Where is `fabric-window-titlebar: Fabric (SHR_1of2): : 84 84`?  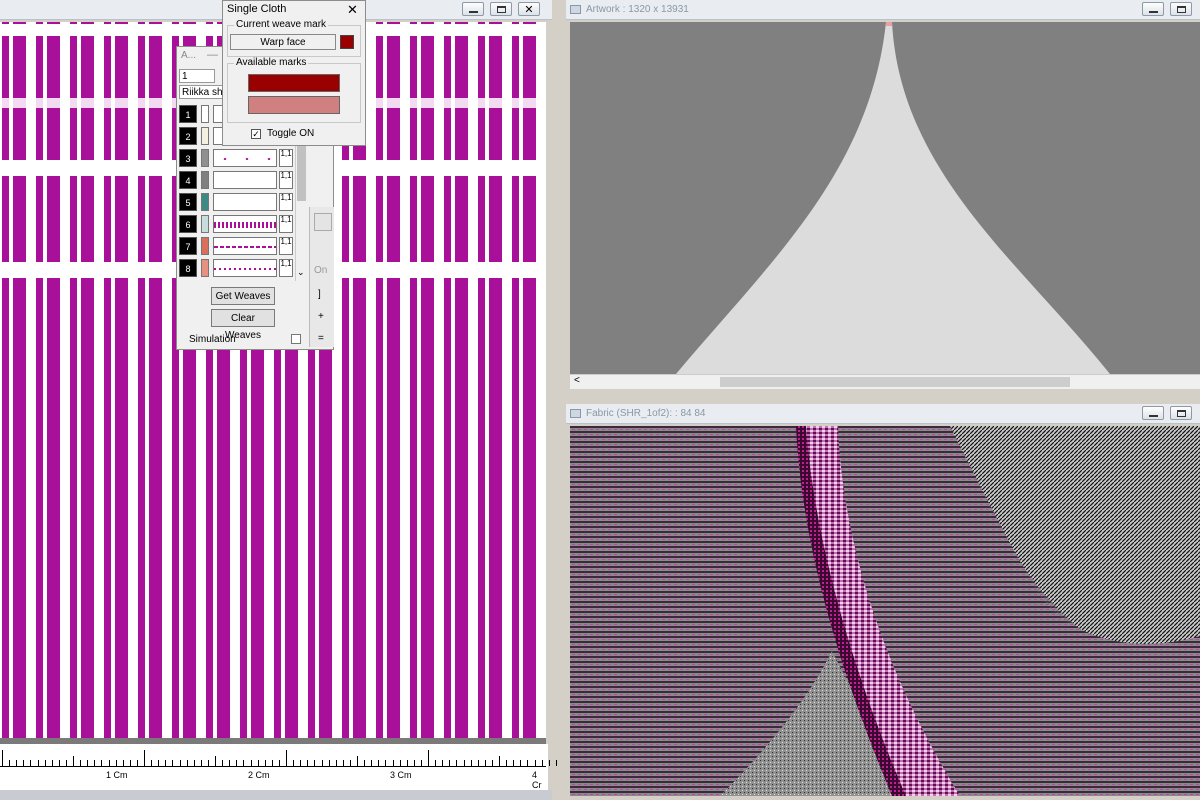 fabric-window-titlebar: Fabric (SHR_1of2): : 84 84 is located at coordinates (883, 414).